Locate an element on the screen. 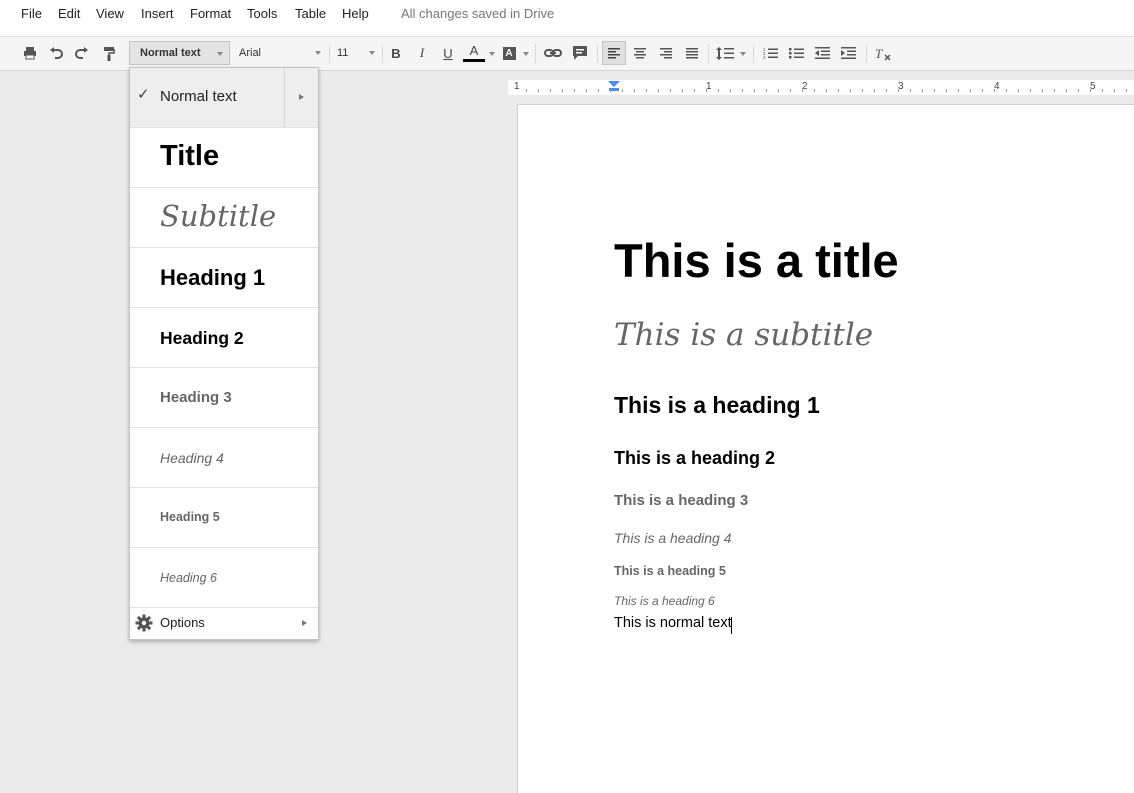  style-option-heading-1: Heading 1 is located at coordinates (224, 278).